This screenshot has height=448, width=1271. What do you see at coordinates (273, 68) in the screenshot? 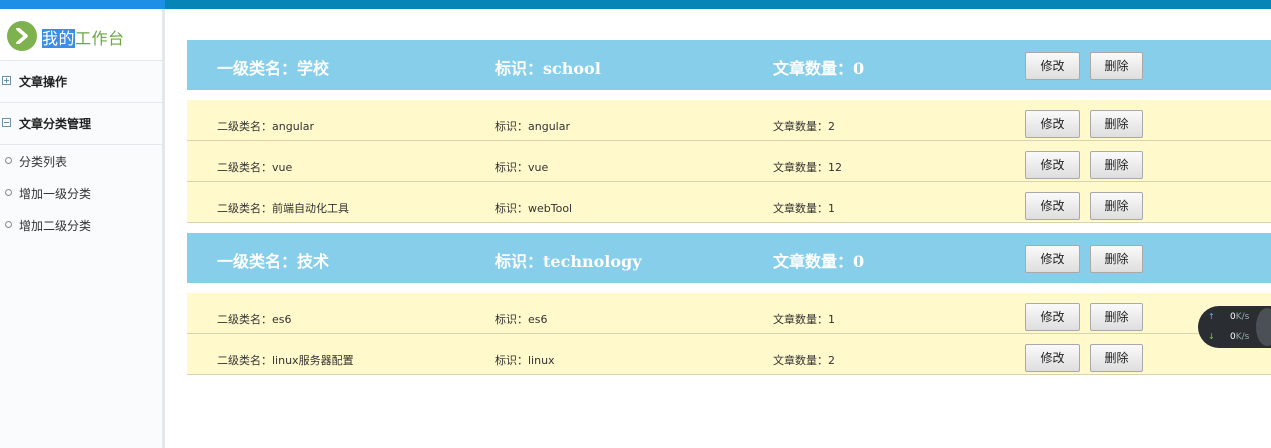
I see `primary-category-name: 一级类名：学校` at bounding box center [273, 68].